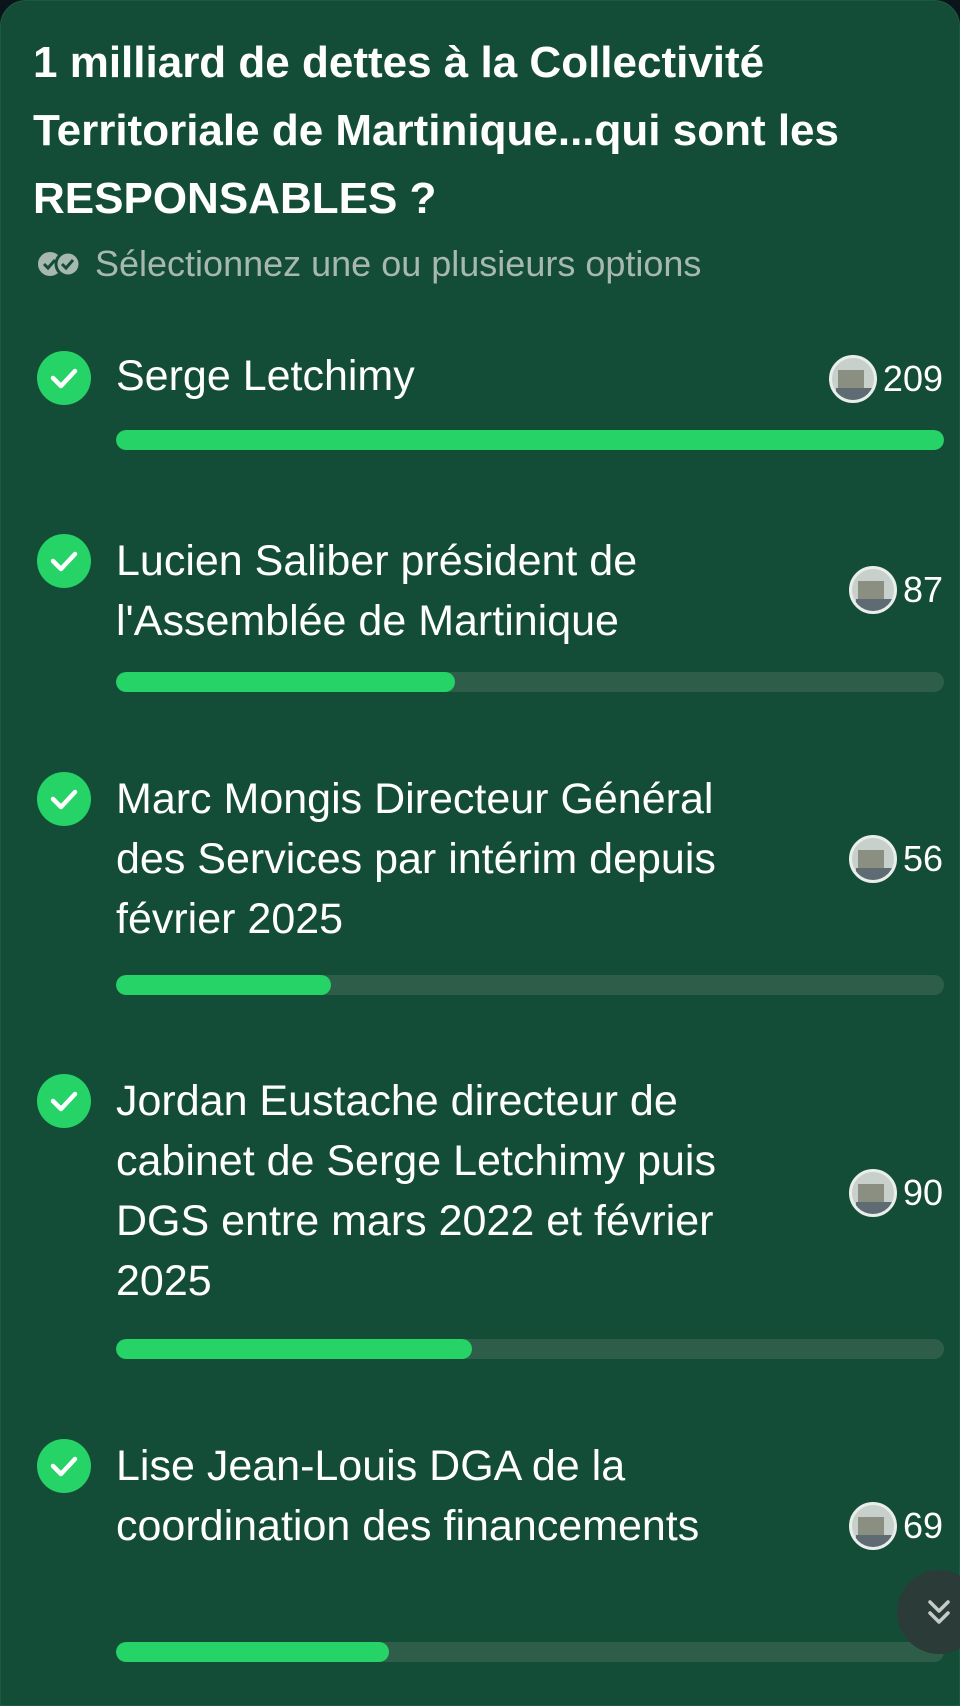 Image resolution: width=960 pixels, height=1706 pixels. I want to click on double-chevron-down-icon, so click(939, 1612).